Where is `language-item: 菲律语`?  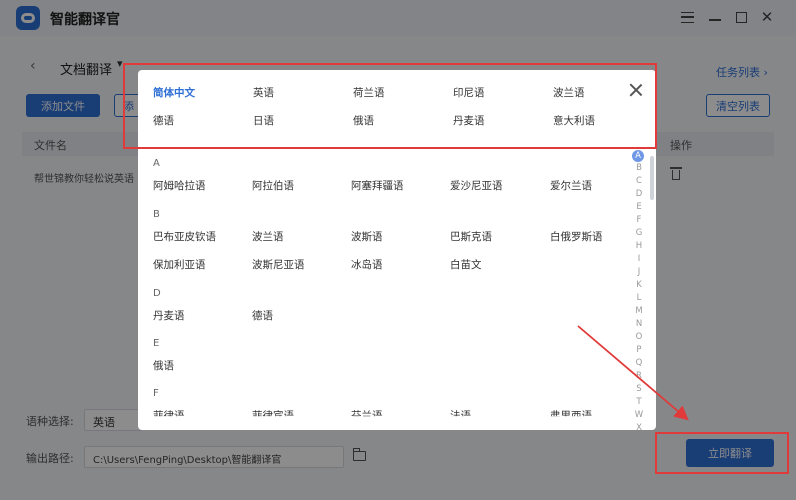 language-item: 菲律语 is located at coordinates (169, 412).